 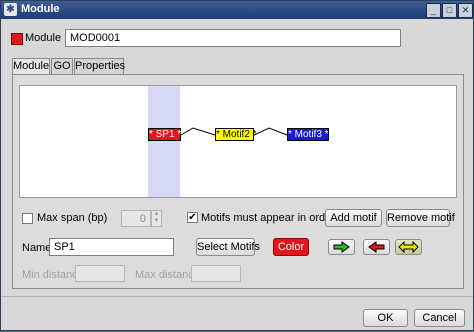 What do you see at coordinates (37, 248) in the screenshot?
I see `name-label: Name` at bounding box center [37, 248].